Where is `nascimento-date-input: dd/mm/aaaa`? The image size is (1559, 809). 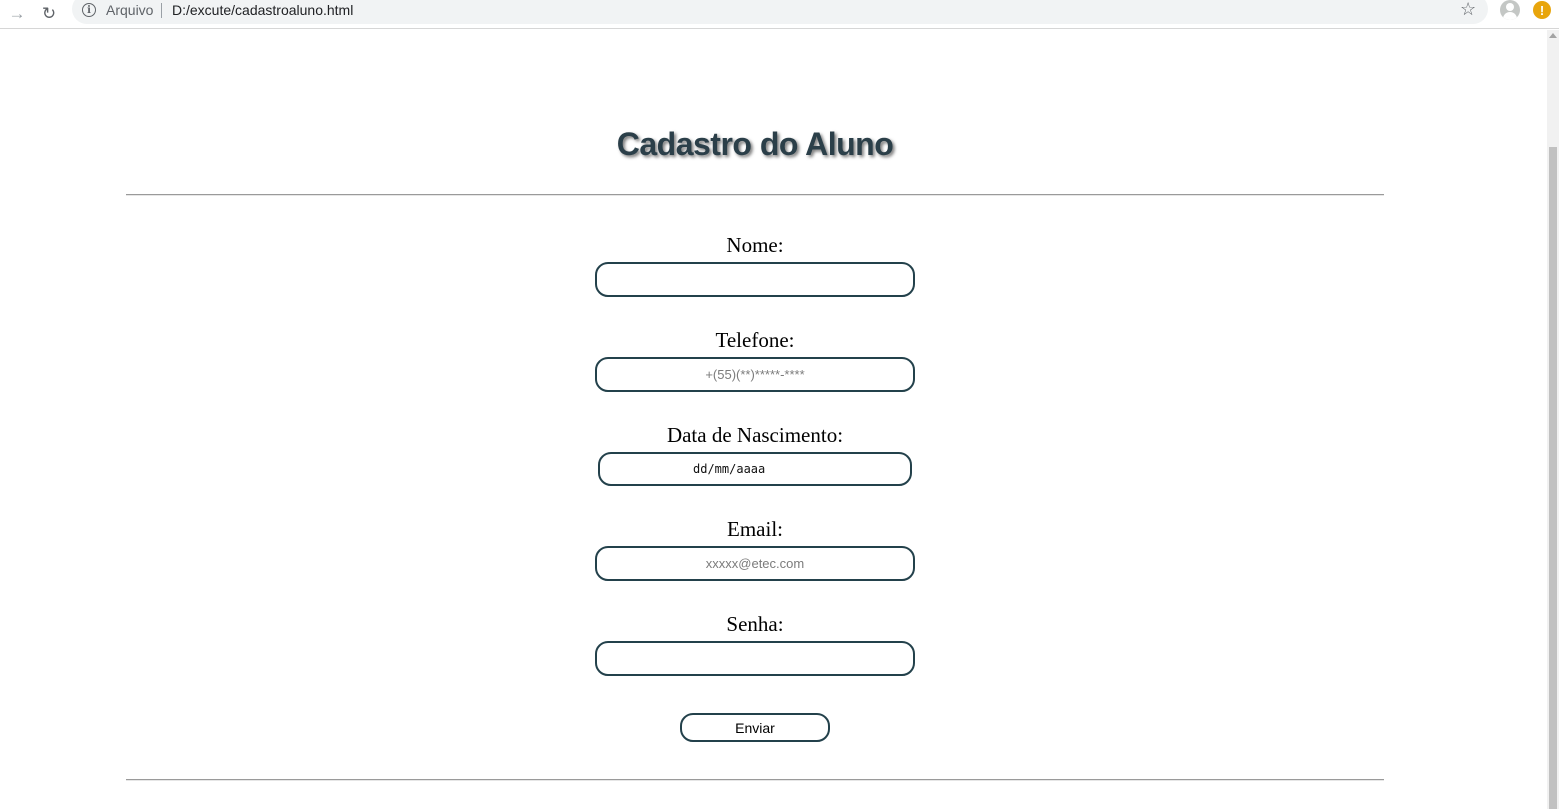
nascimento-date-input: dd/mm/aaaa is located at coordinates (755, 469).